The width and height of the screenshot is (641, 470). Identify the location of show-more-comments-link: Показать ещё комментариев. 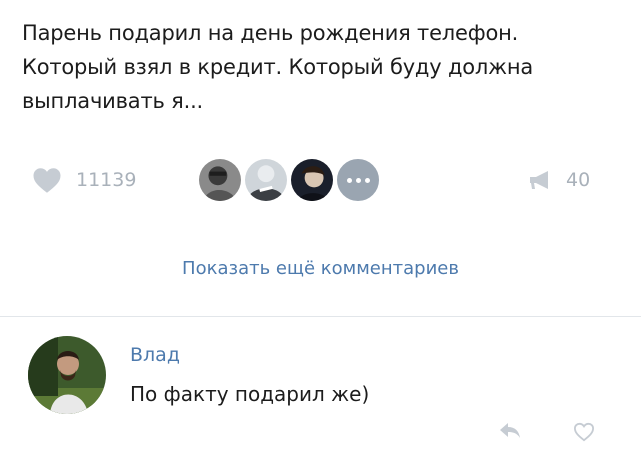
(320, 268).